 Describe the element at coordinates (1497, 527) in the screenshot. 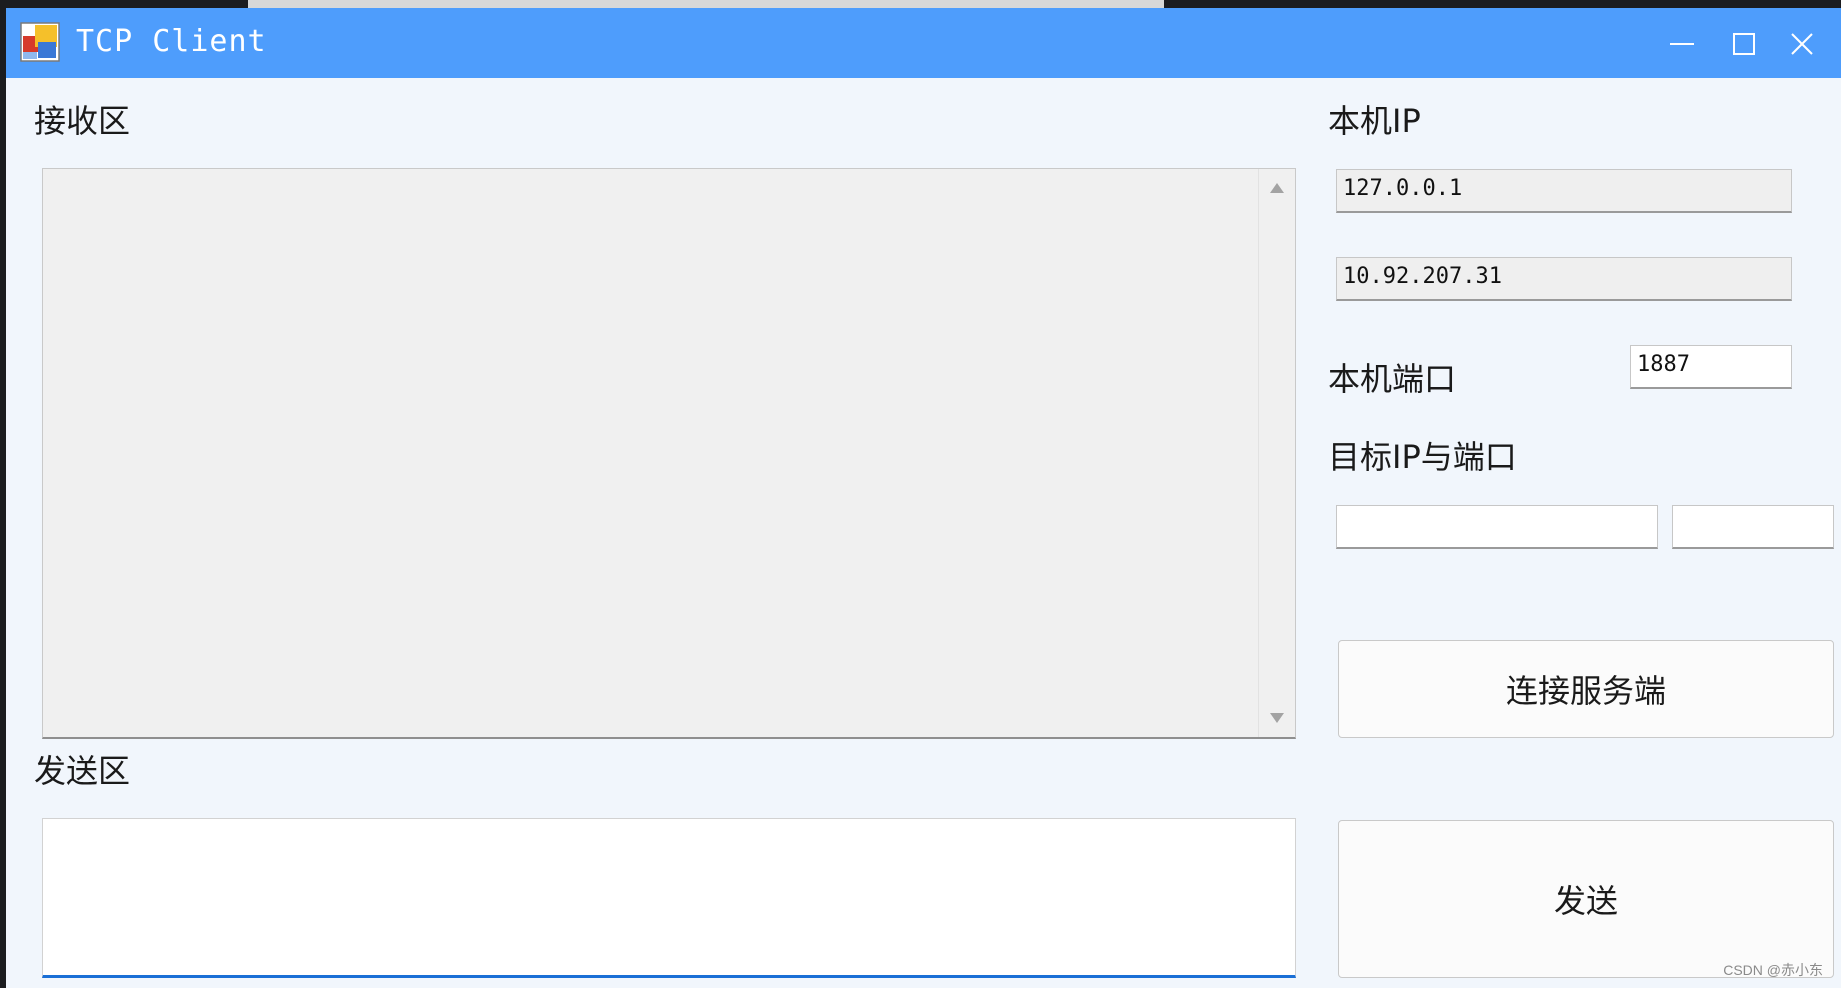

I see `target-ip-field` at that location.